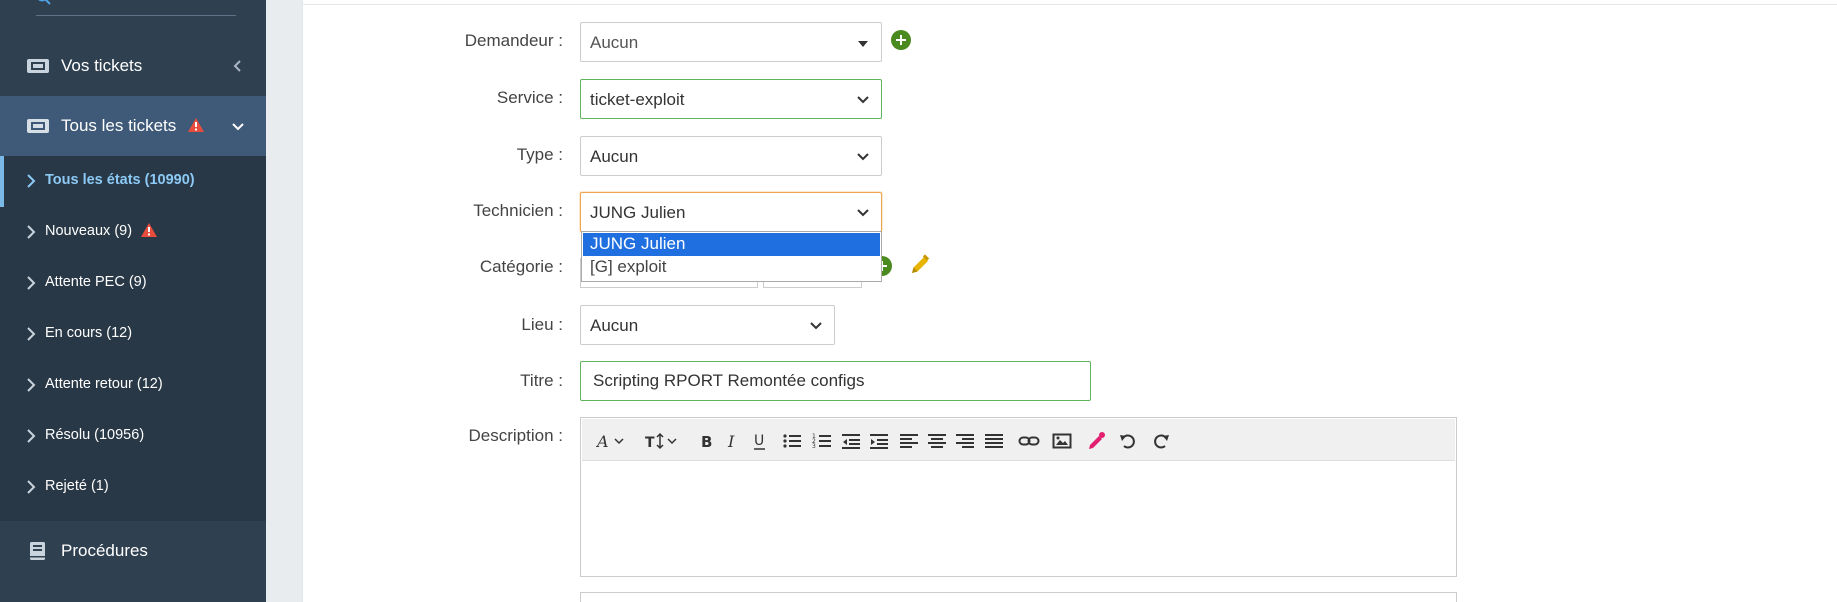  What do you see at coordinates (637, 99) in the screenshot?
I see `service-value: ticket-exploit` at bounding box center [637, 99].